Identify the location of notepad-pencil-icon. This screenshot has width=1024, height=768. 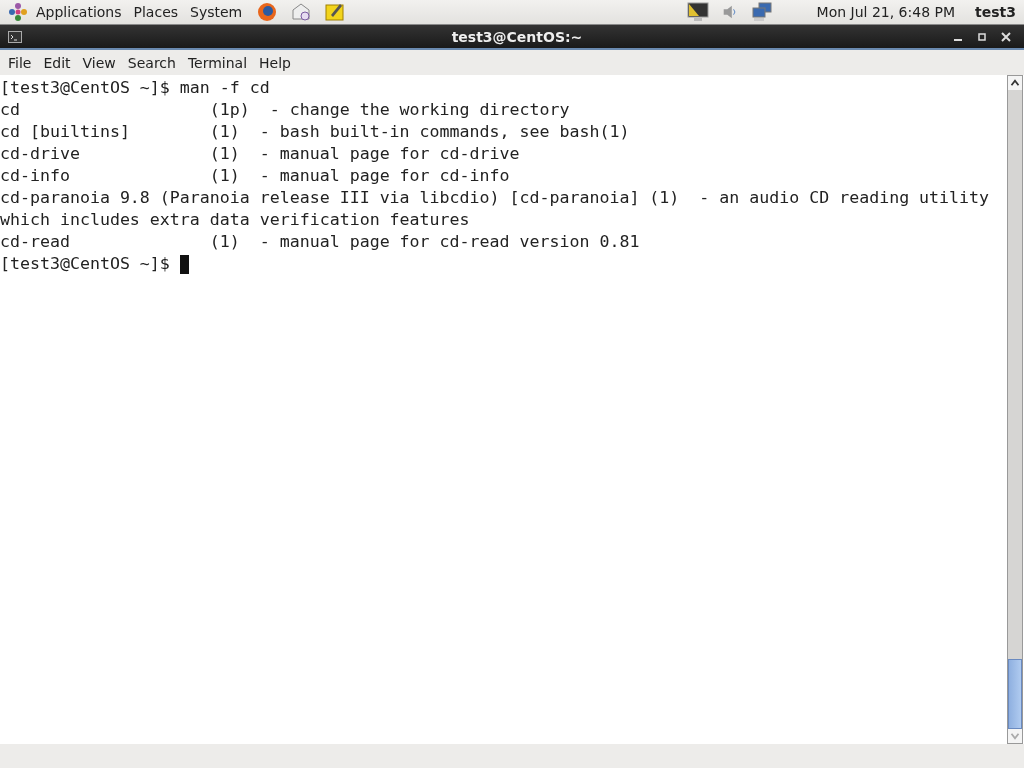
(335, 12).